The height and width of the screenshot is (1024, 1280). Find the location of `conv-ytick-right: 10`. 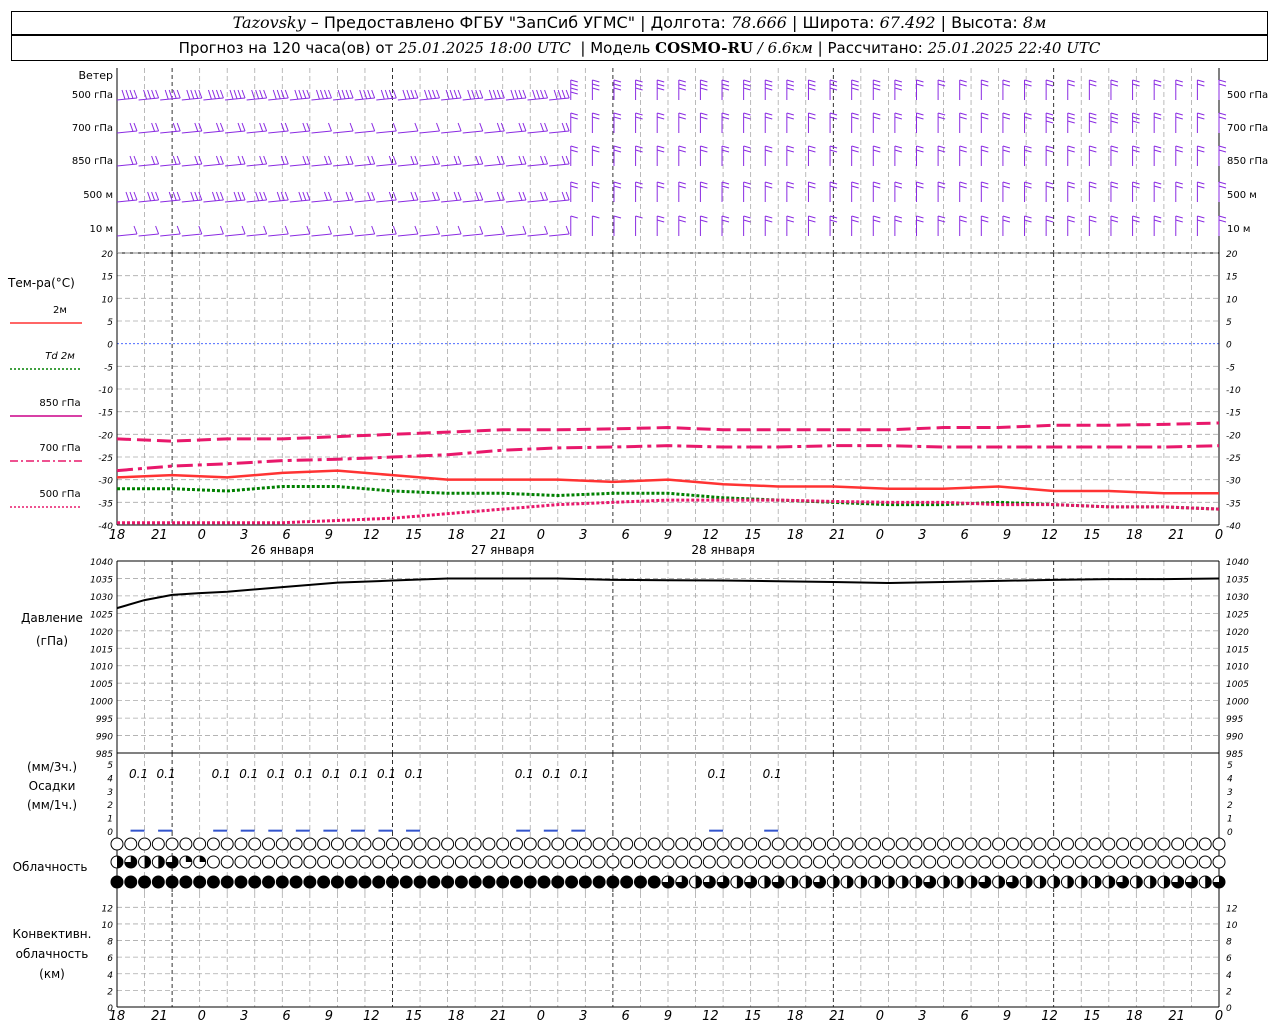

conv-ytick-right: 10 is located at coordinates (1232, 926).